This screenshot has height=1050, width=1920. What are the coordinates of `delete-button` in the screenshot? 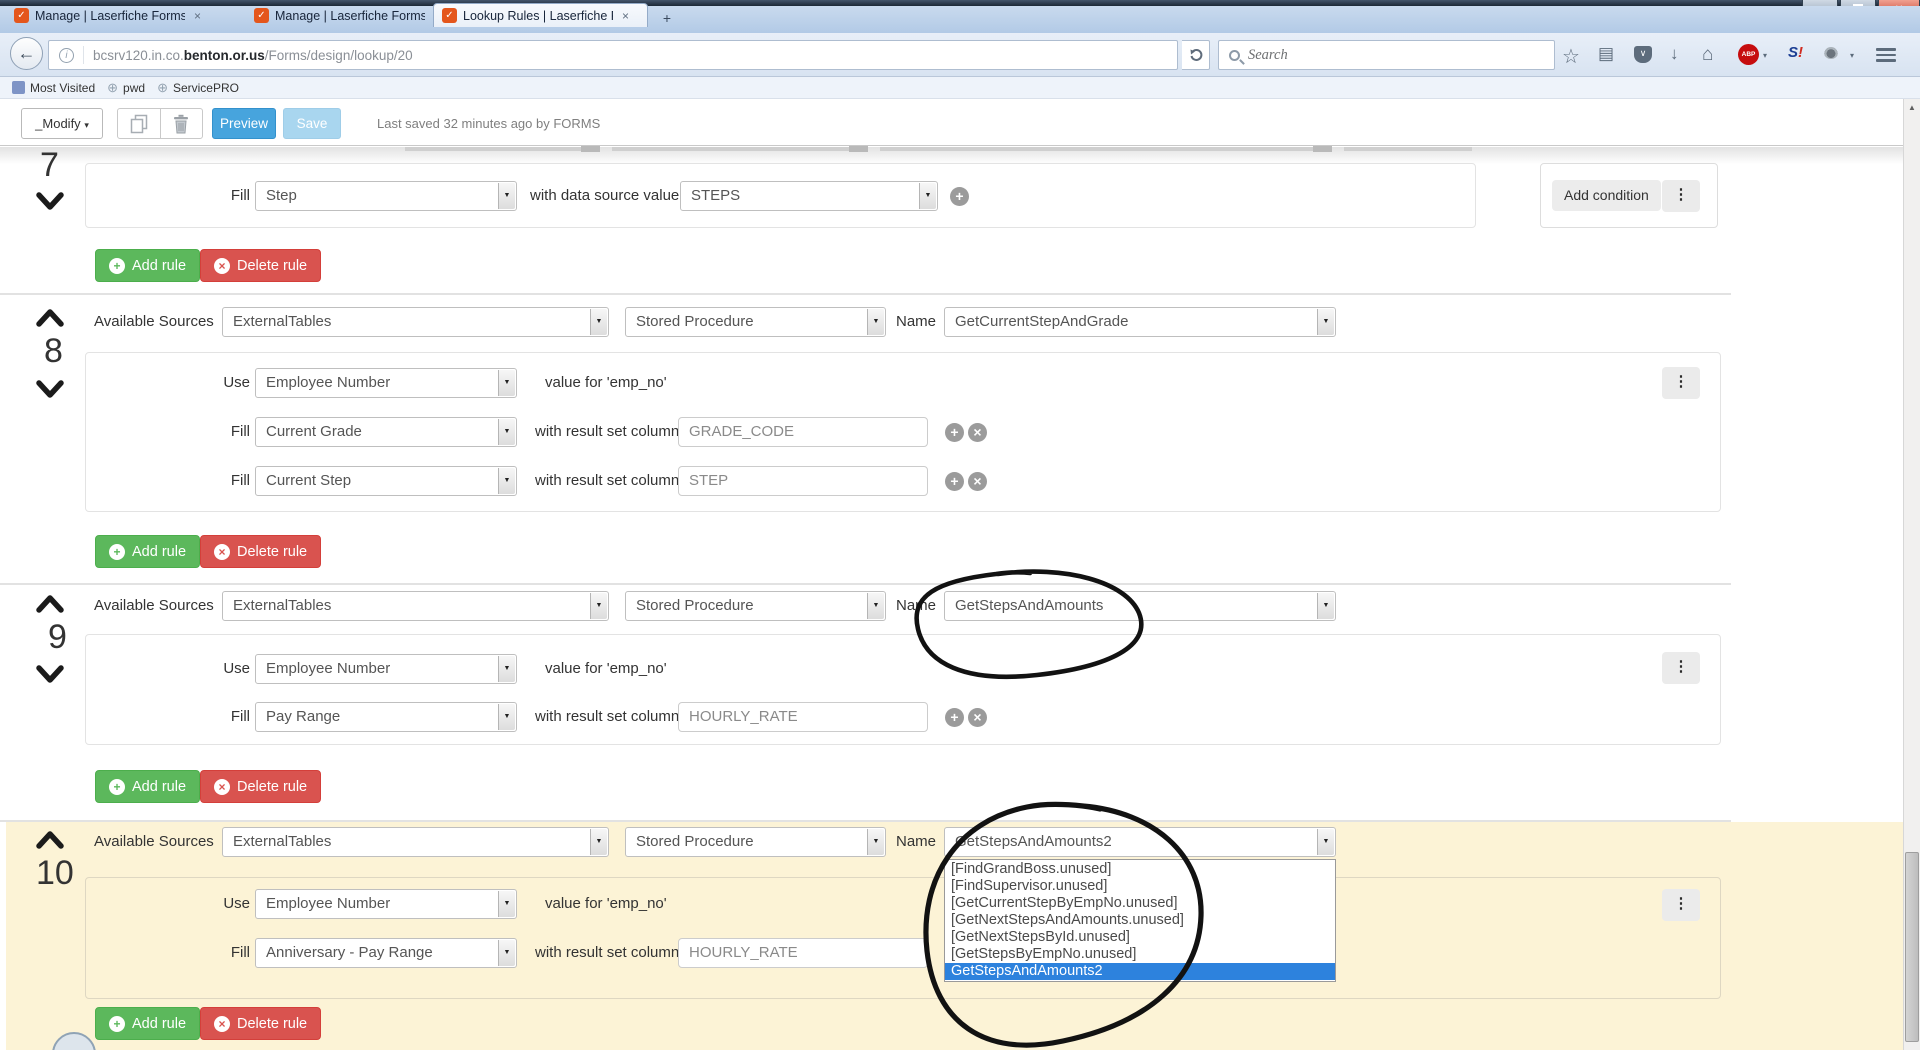 It's located at (181, 123).